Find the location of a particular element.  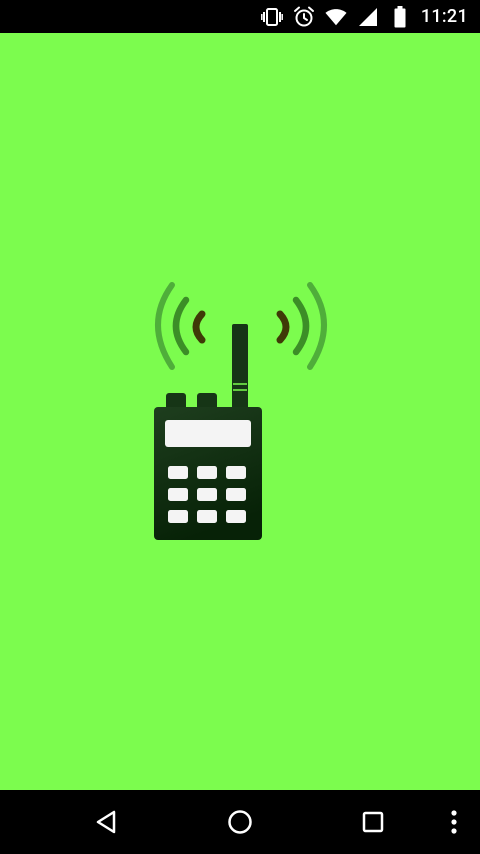

vibrate-icon is located at coordinates (271, 17).